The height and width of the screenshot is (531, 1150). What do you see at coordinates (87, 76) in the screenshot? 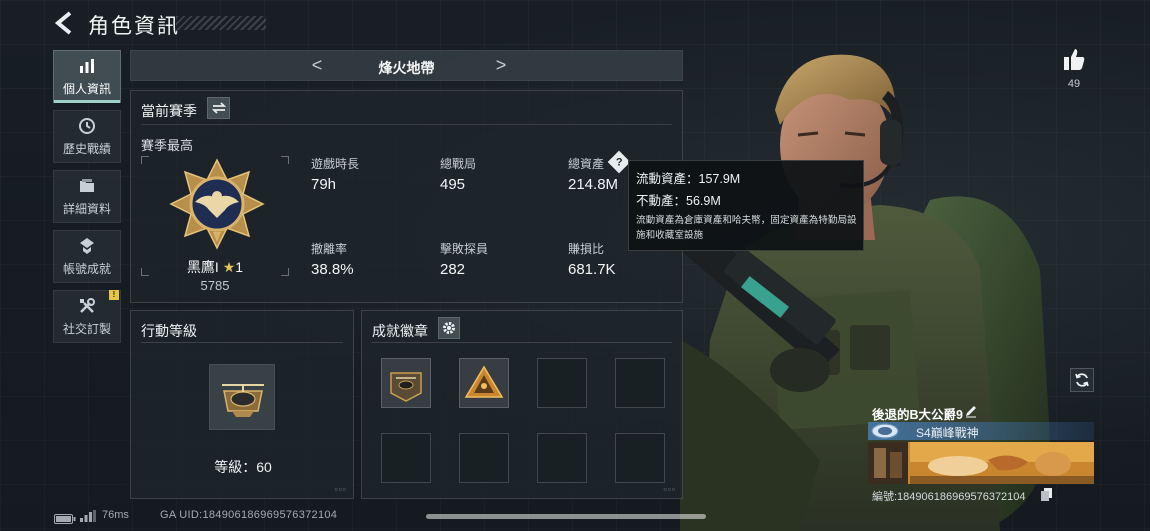
I see `sidebar-item-personal-info: 個人資訊` at bounding box center [87, 76].